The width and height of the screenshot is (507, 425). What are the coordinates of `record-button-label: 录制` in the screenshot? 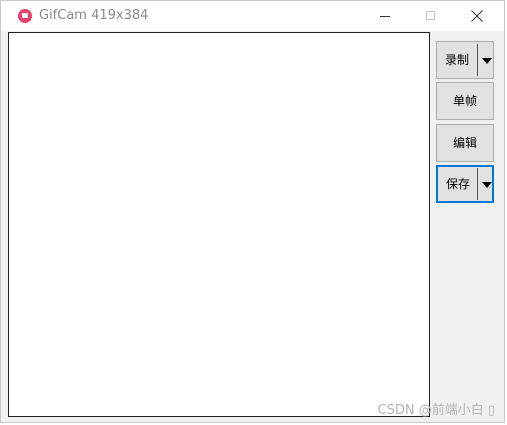 It's located at (456, 60).